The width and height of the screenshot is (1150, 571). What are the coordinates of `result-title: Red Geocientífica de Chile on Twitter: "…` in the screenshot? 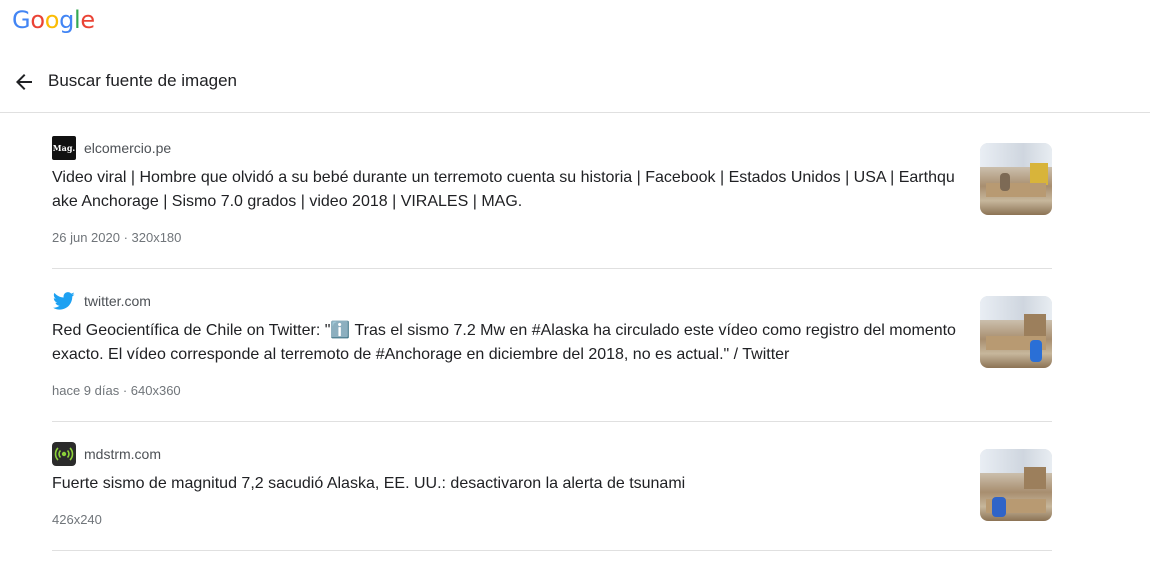 It's located at (506, 343).